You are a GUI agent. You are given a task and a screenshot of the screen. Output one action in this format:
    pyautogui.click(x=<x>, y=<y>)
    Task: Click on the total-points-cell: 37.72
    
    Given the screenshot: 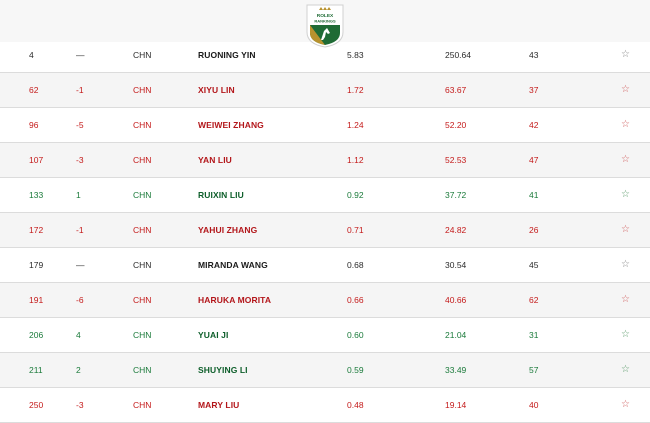 What is the action you would take?
    pyautogui.click(x=456, y=195)
    